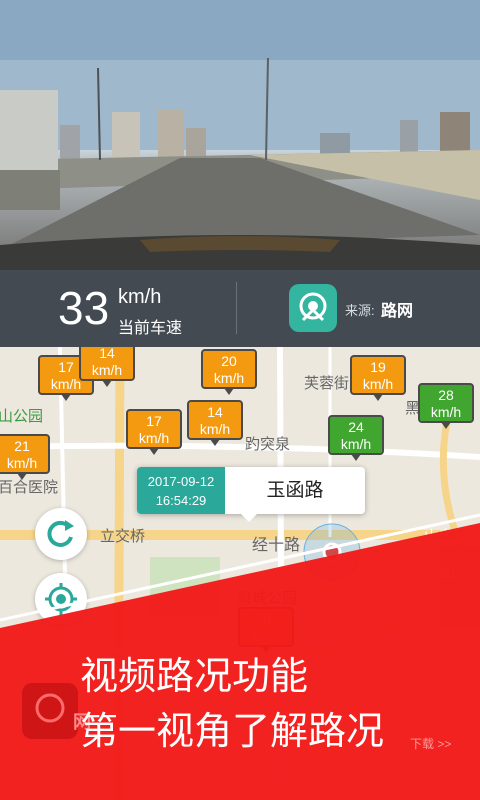 The width and height of the screenshot is (480, 800). What do you see at coordinates (29, 487) in the screenshot?
I see `map-label: 百合医院` at bounding box center [29, 487].